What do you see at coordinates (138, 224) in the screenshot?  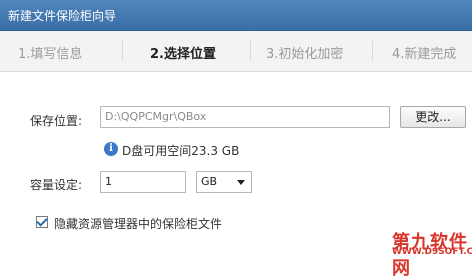 I see `hide-files-label: 隐藏资源管理器中的保险柜文件` at bounding box center [138, 224].